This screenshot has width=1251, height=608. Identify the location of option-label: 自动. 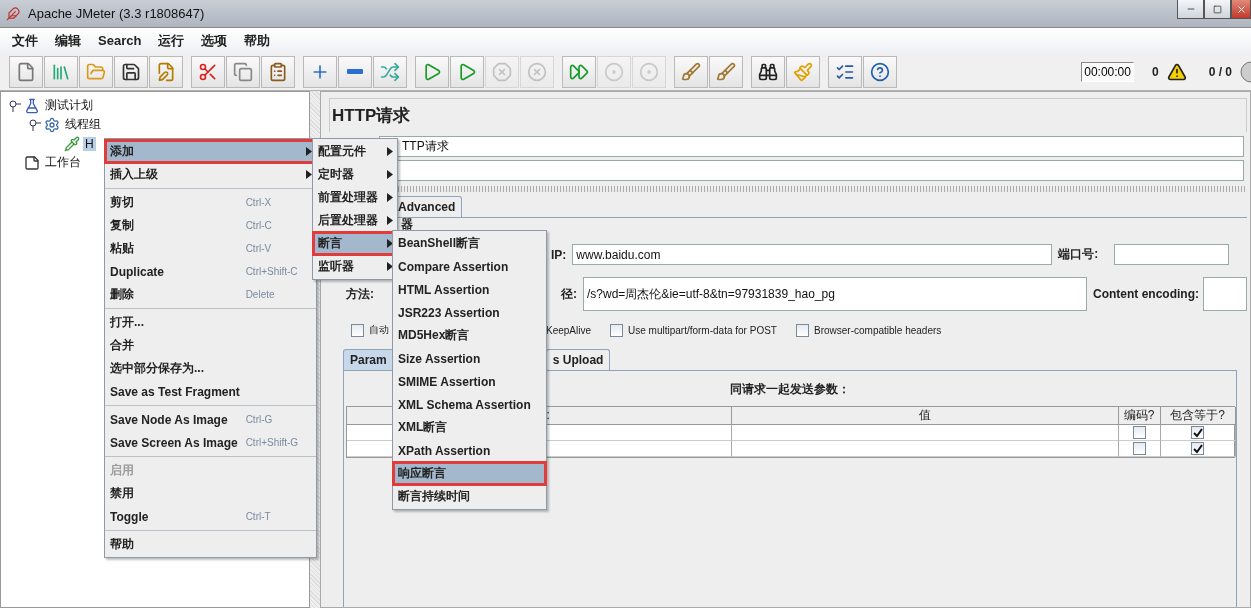
(379, 330).